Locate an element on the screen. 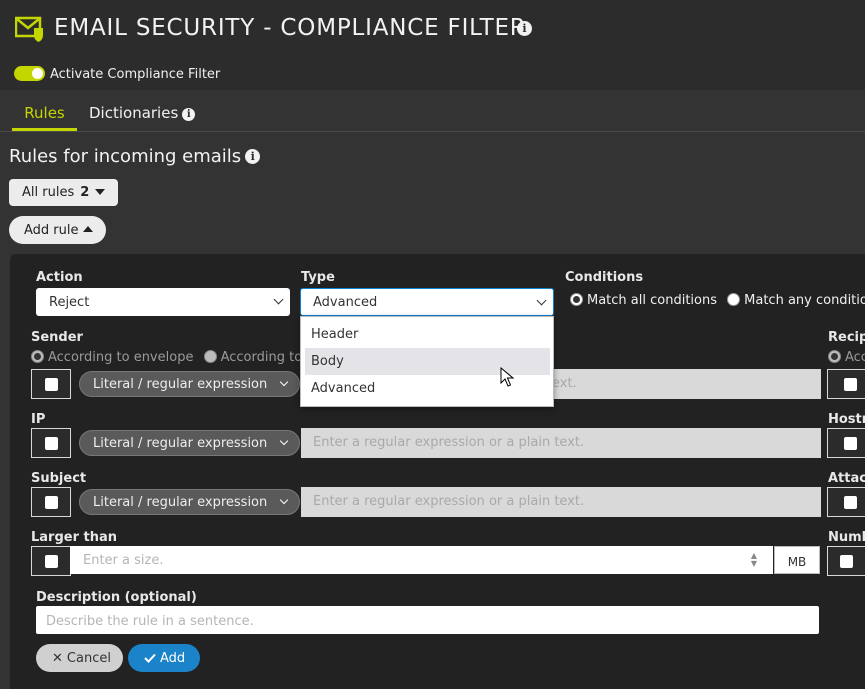 Image resolution: width=865 pixels, height=689 pixels. match-any-label: Match any conditions is located at coordinates (804, 300).